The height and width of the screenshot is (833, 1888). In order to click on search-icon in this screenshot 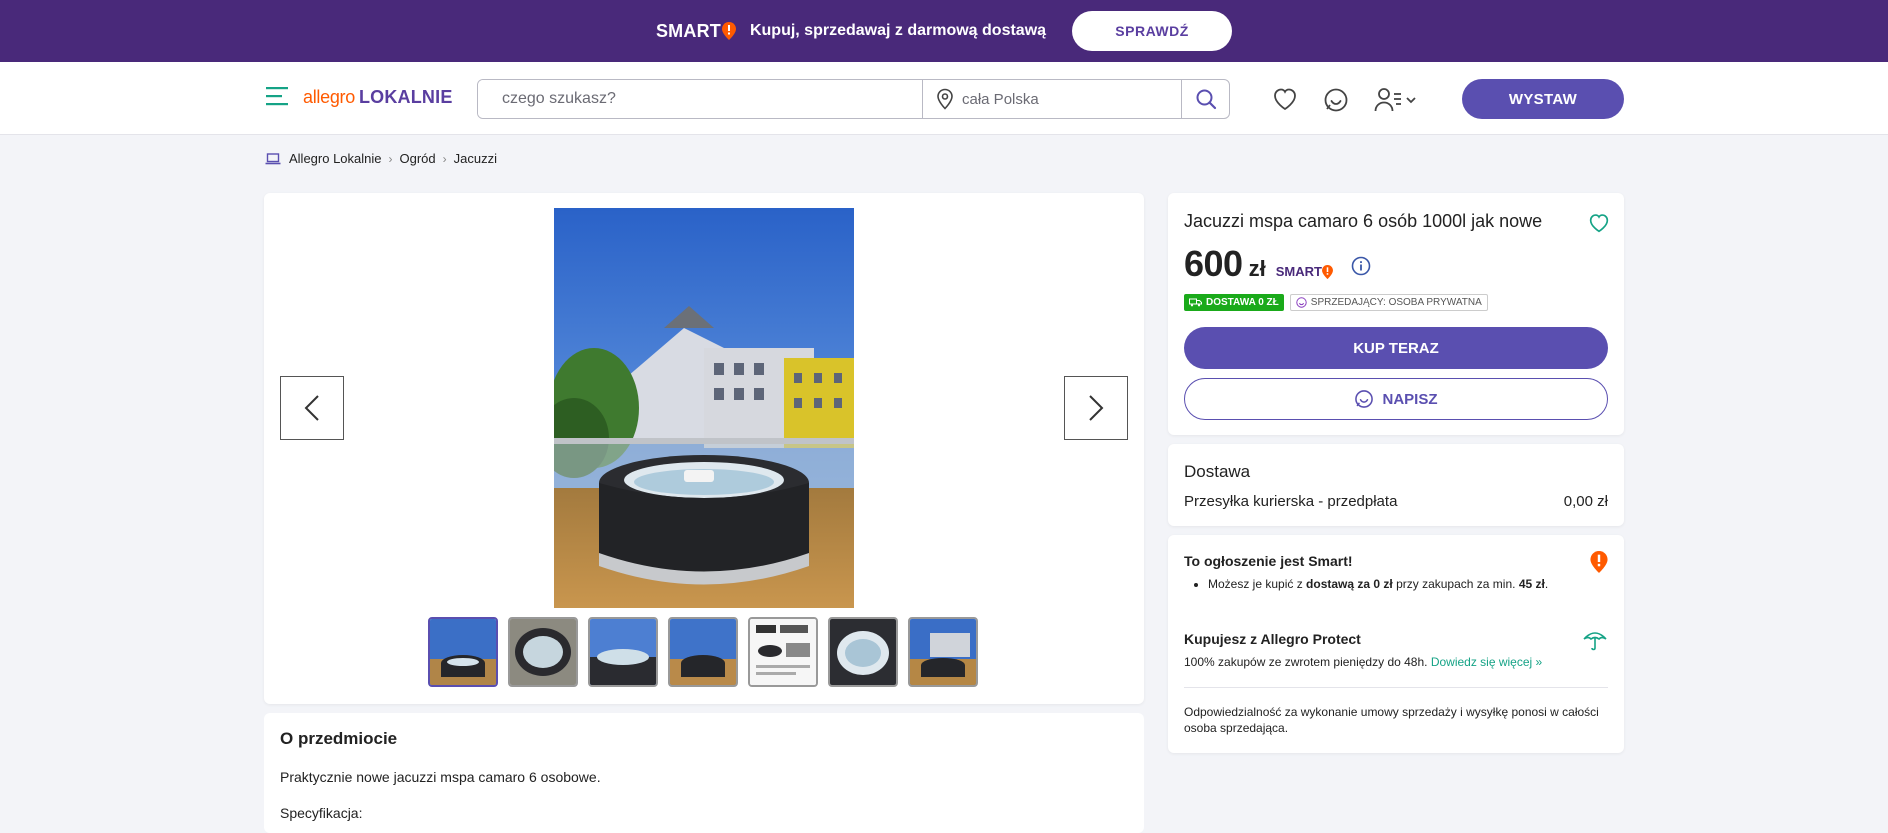, I will do `click(1206, 99)`.